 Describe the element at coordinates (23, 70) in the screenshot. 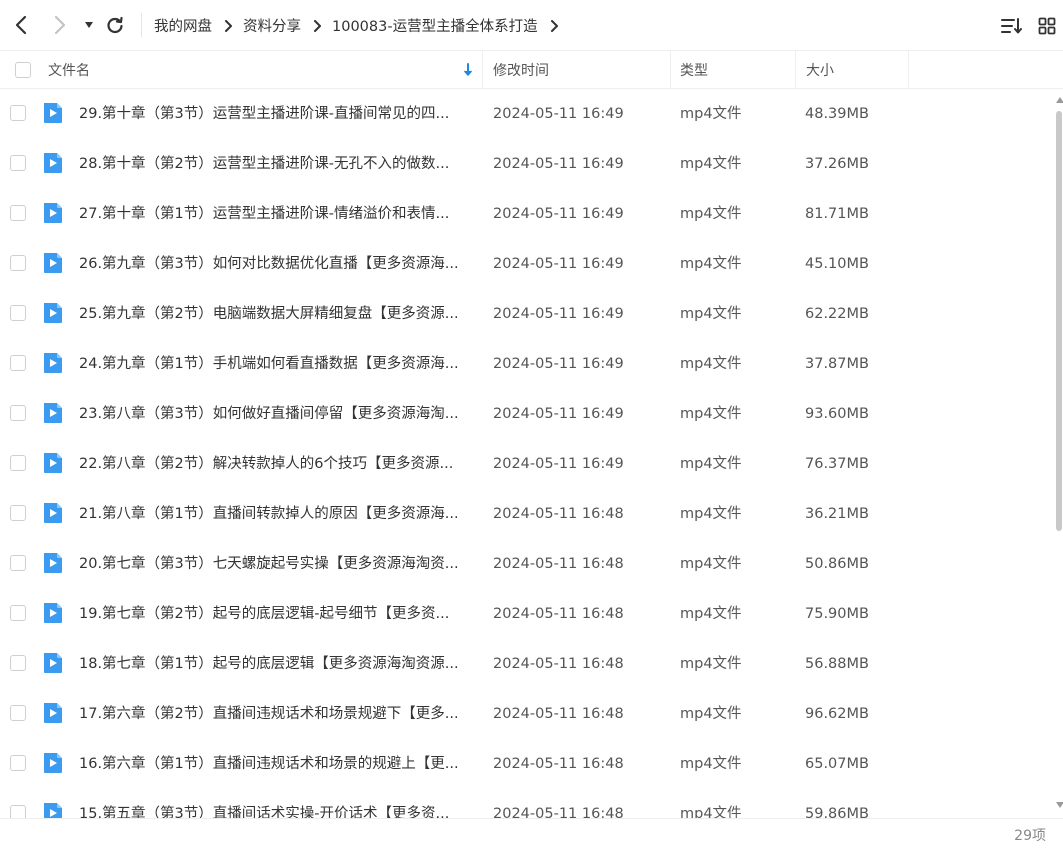

I see `select-all-checkbox` at that location.